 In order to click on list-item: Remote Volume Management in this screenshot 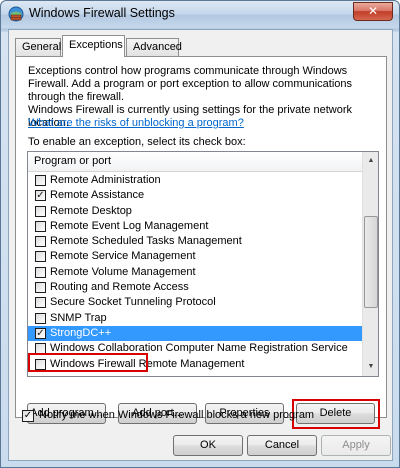, I will do `click(196, 272)`.